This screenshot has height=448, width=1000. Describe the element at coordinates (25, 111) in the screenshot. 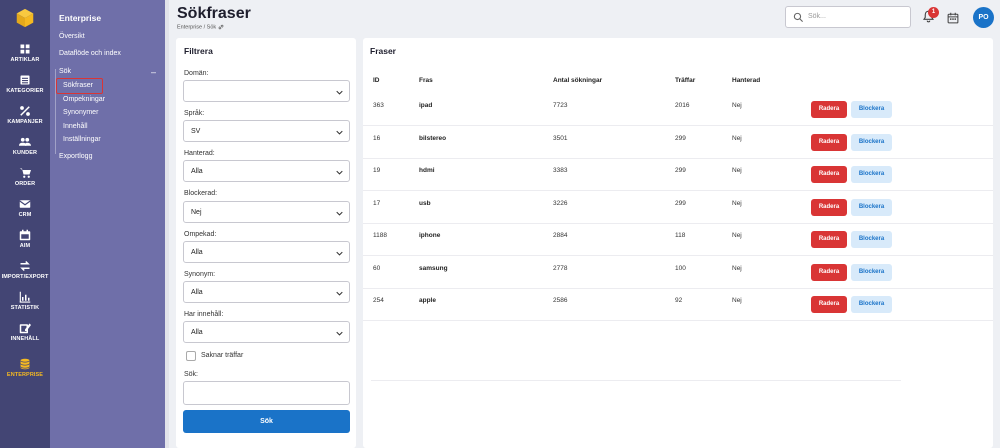

I see `percent-icon` at that location.